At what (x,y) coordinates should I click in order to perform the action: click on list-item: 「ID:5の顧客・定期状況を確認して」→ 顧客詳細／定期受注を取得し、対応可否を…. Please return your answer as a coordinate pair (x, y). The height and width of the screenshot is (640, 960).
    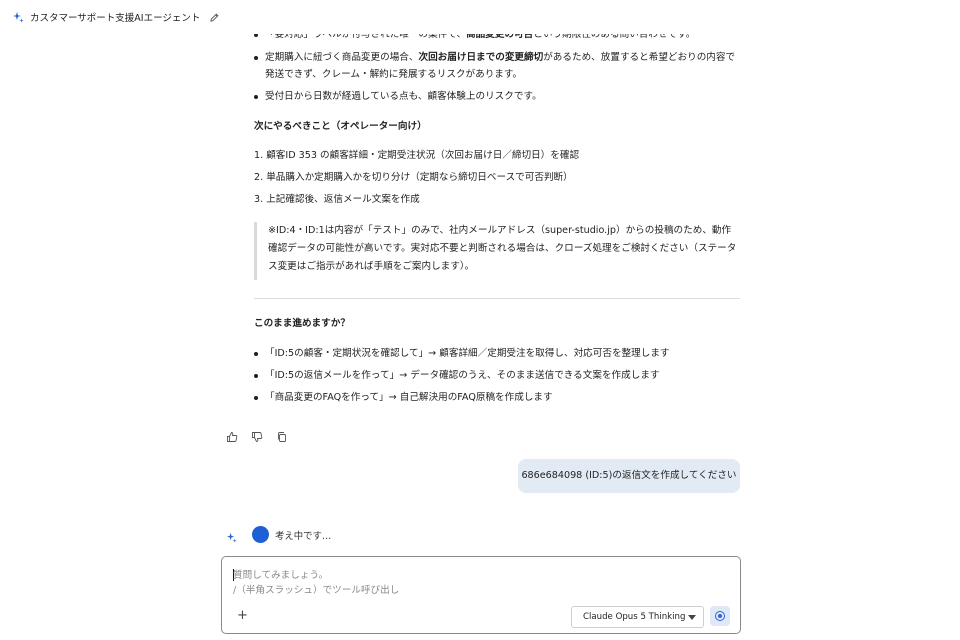
    Looking at the image, I should click on (499, 353).